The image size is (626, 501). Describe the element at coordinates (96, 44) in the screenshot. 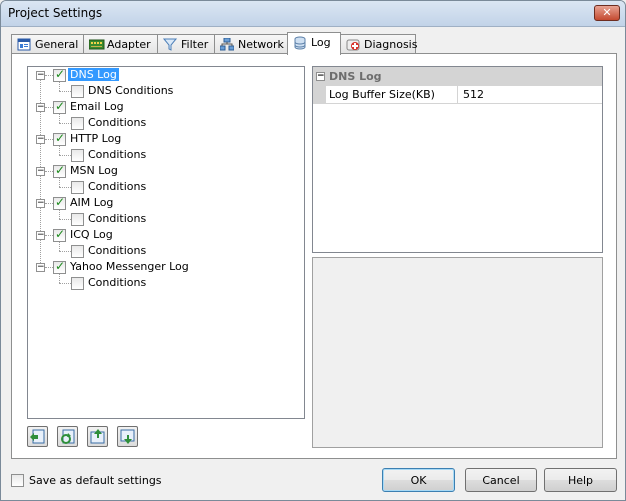

I see `adapter-icon` at that location.